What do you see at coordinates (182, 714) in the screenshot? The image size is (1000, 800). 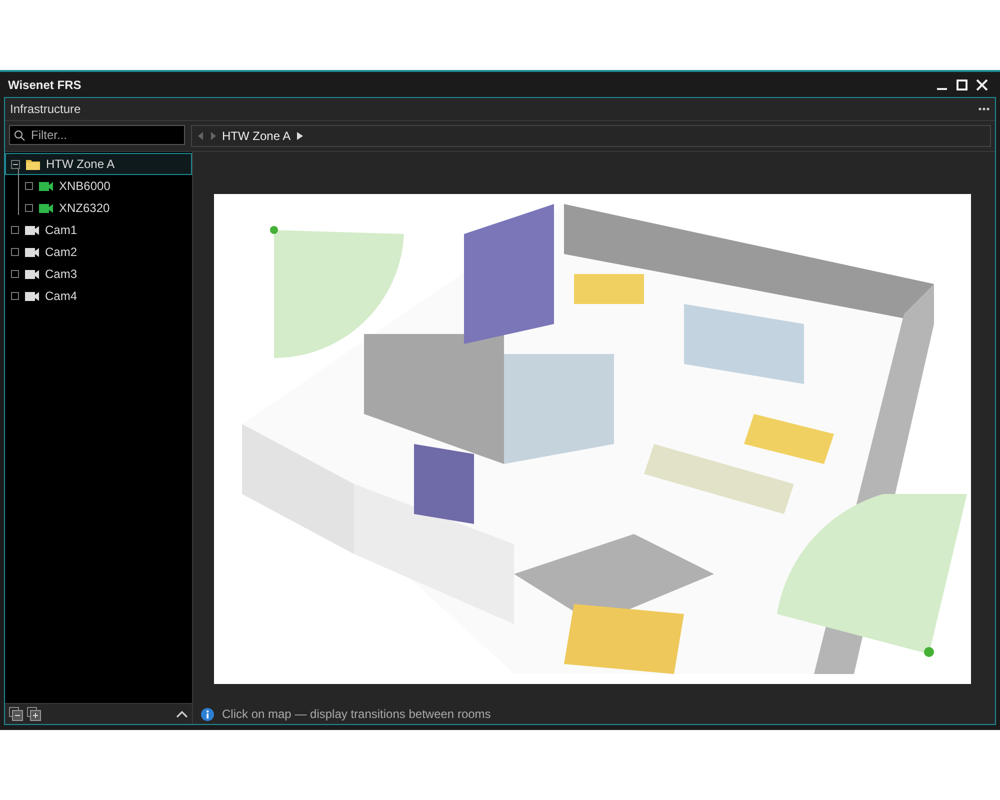 I see `chevron-up-icon` at bounding box center [182, 714].